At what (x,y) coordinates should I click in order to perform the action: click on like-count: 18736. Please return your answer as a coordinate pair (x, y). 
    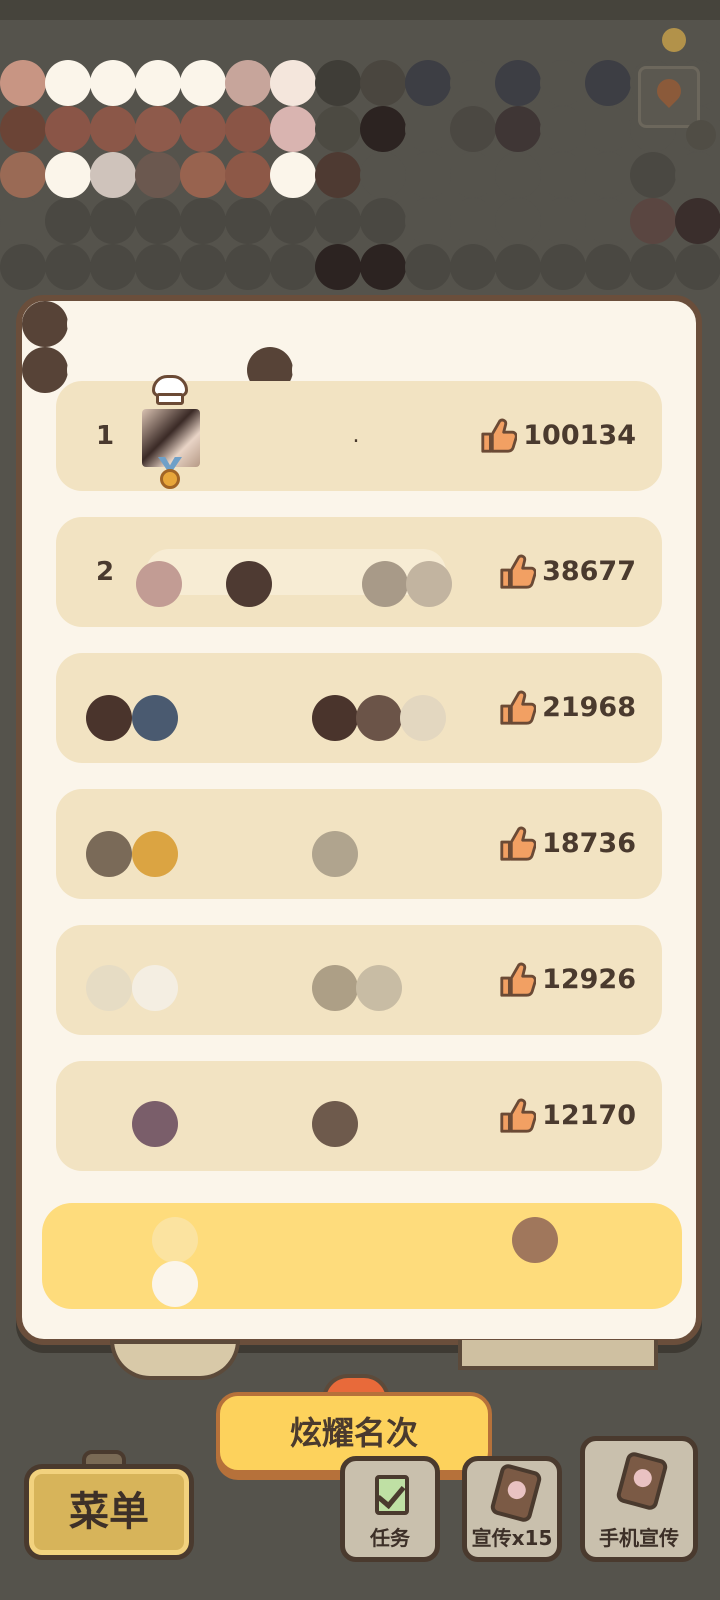
    Looking at the image, I should click on (567, 844).